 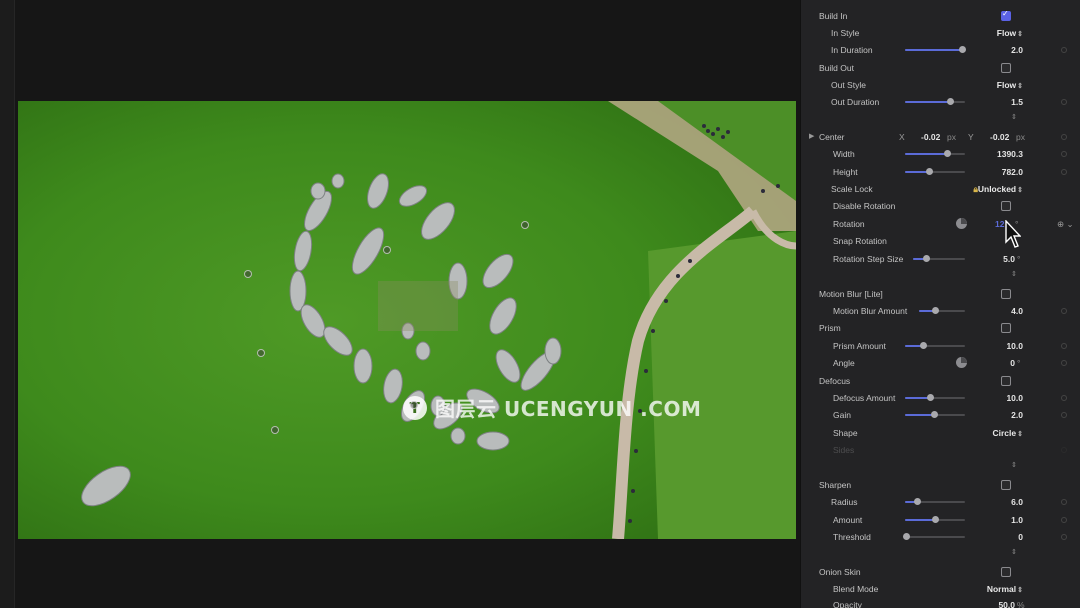 What do you see at coordinates (1005, 589) in the screenshot?
I see `blend-mode-popup: Normal⇕` at bounding box center [1005, 589].